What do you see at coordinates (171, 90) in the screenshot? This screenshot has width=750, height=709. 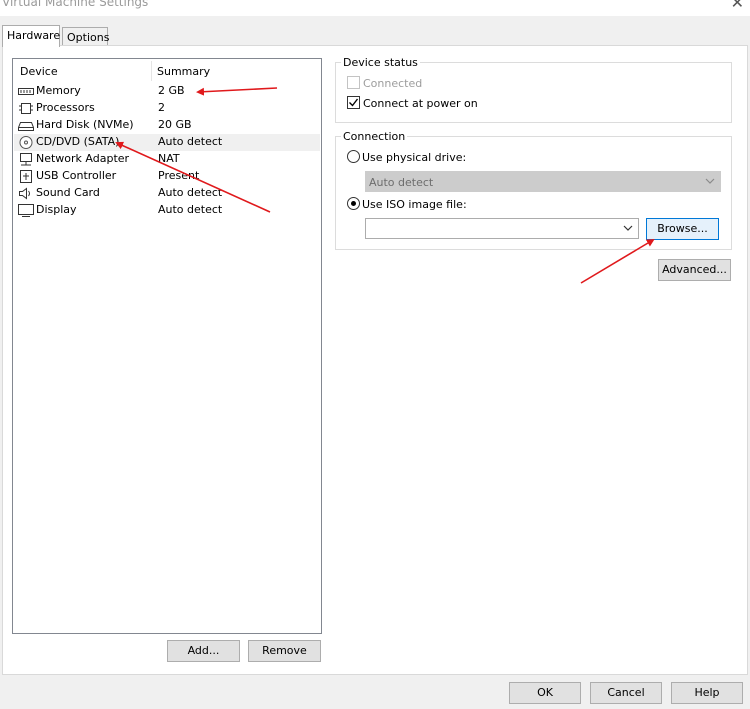 I see `device-summary: 2 GB` at bounding box center [171, 90].